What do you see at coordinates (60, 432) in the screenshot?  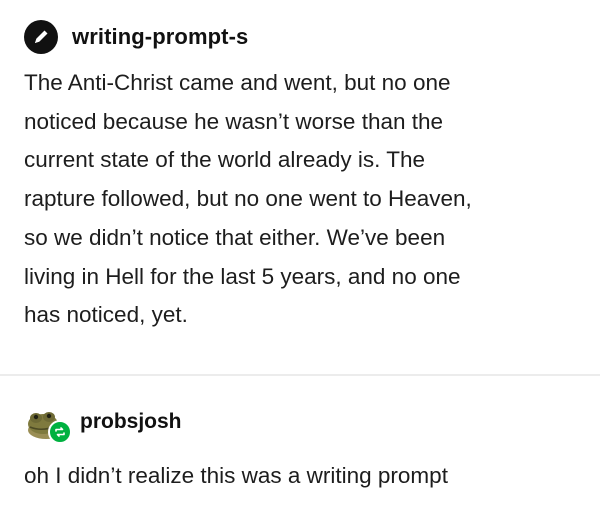 I see `reblog-icon` at bounding box center [60, 432].